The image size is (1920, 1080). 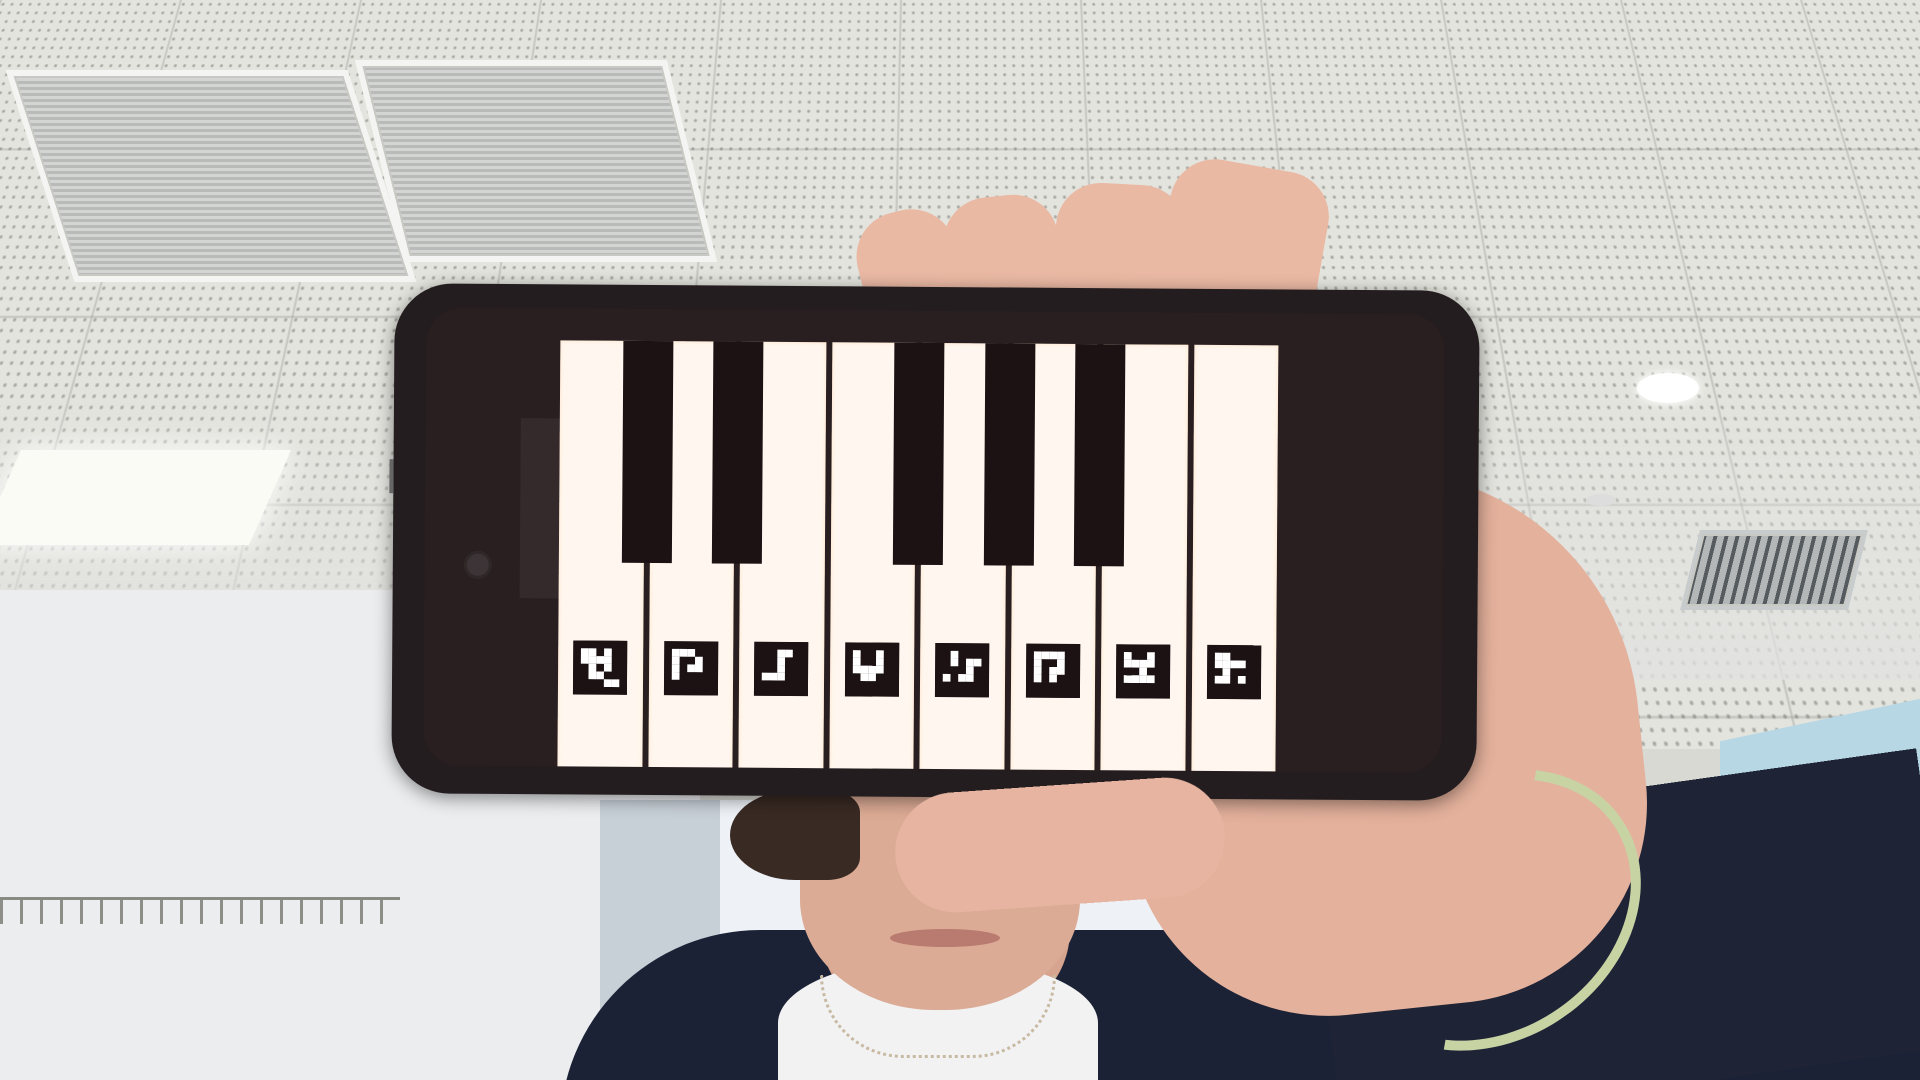 I want to click on camera-icon, so click(x=477, y=564).